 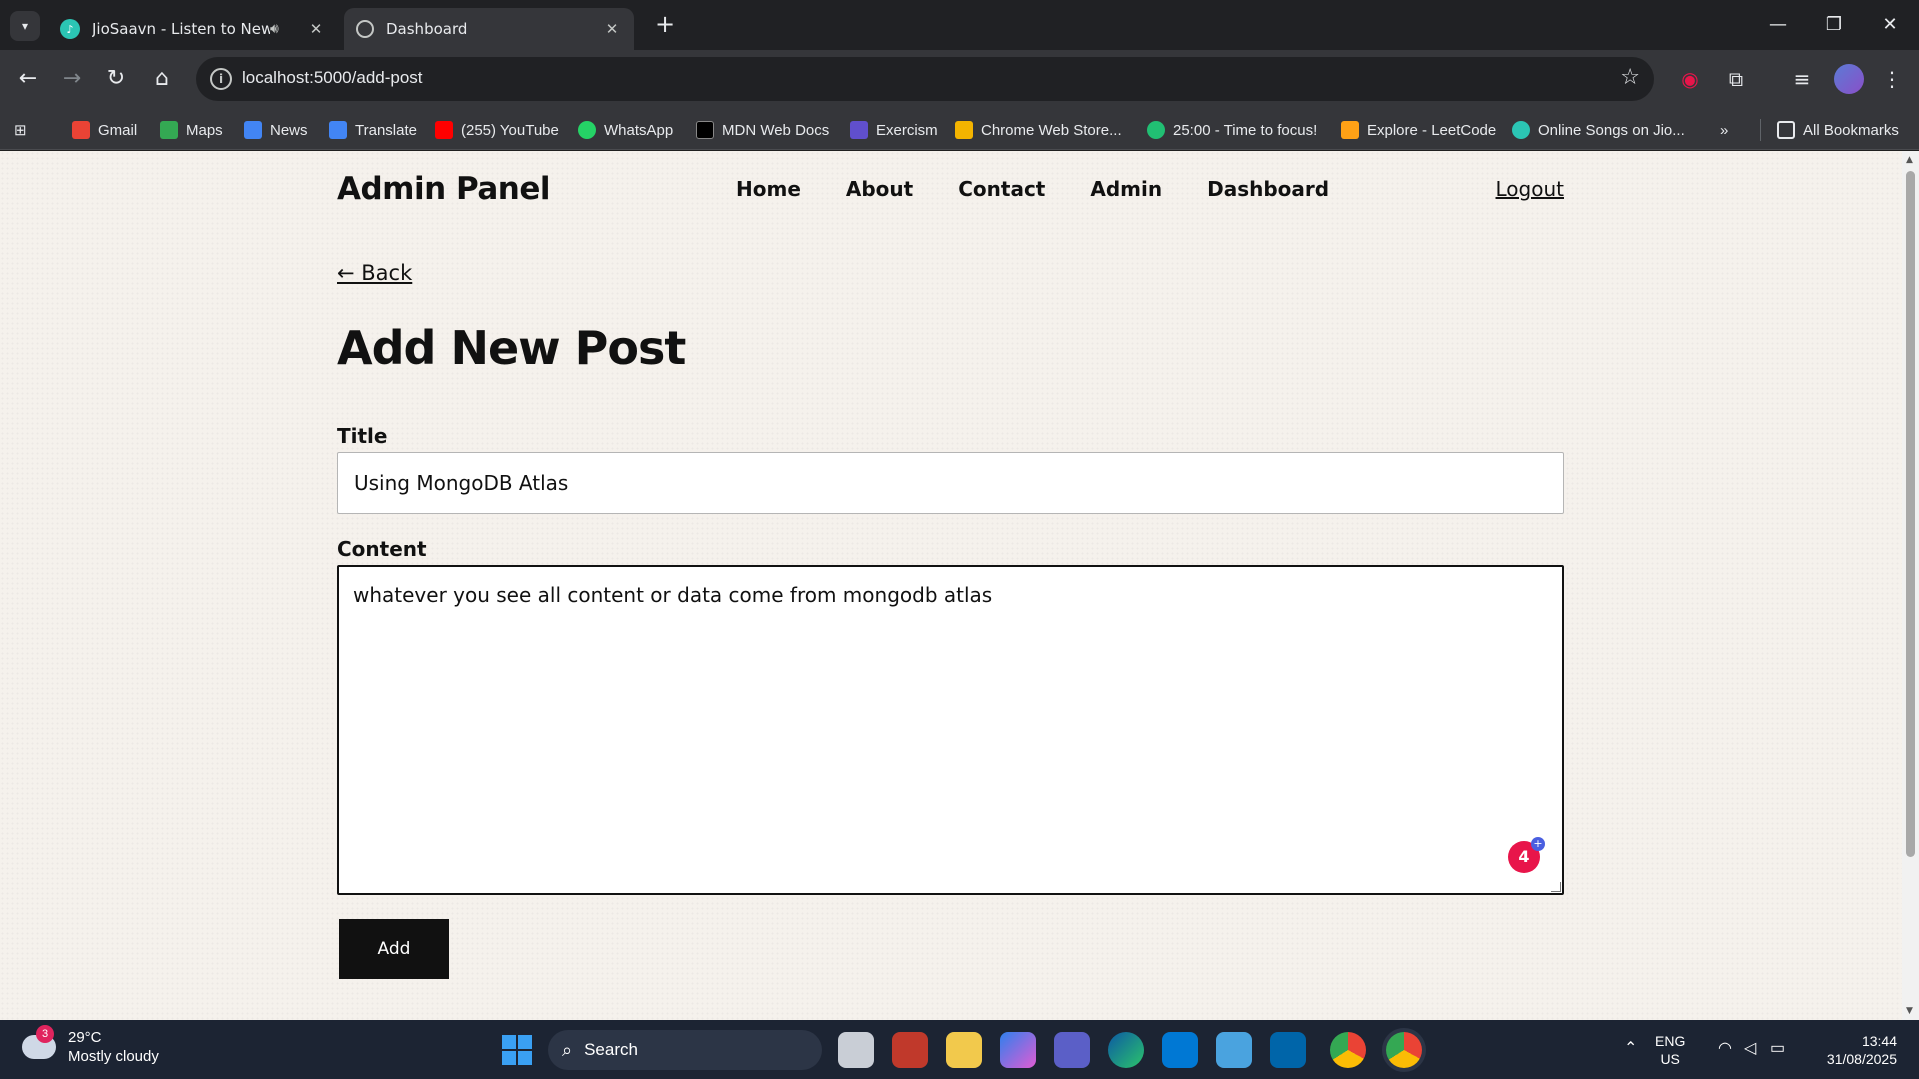 What do you see at coordinates (1777, 1058) in the screenshot?
I see `battery-icon: ▭` at bounding box center [1777, 1058].